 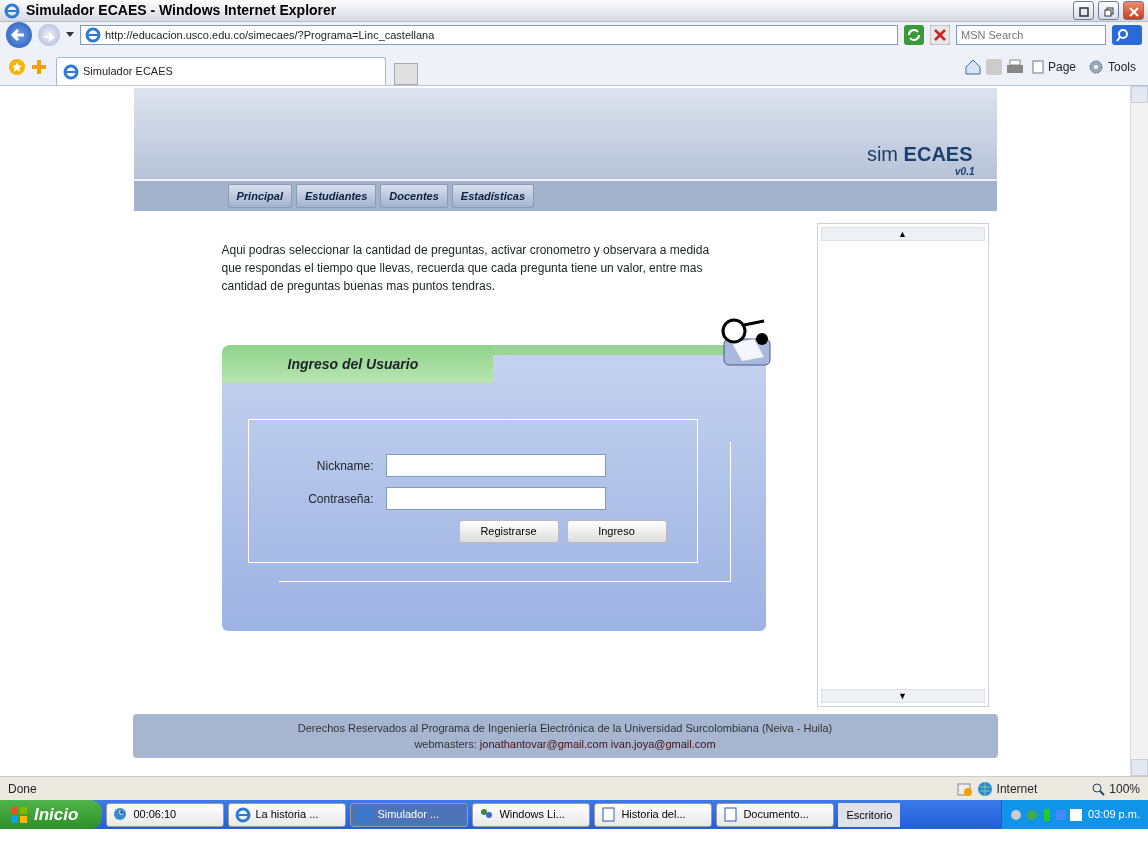 What do you see at coordinates (565, 728) in the screenshot?
I see `copyright-text: Derechos Reservados al Programa de Ingeniería Electrónica de la Universidad Surcolombiana (Neiva - Huila)` at bounding box center [565, 728].